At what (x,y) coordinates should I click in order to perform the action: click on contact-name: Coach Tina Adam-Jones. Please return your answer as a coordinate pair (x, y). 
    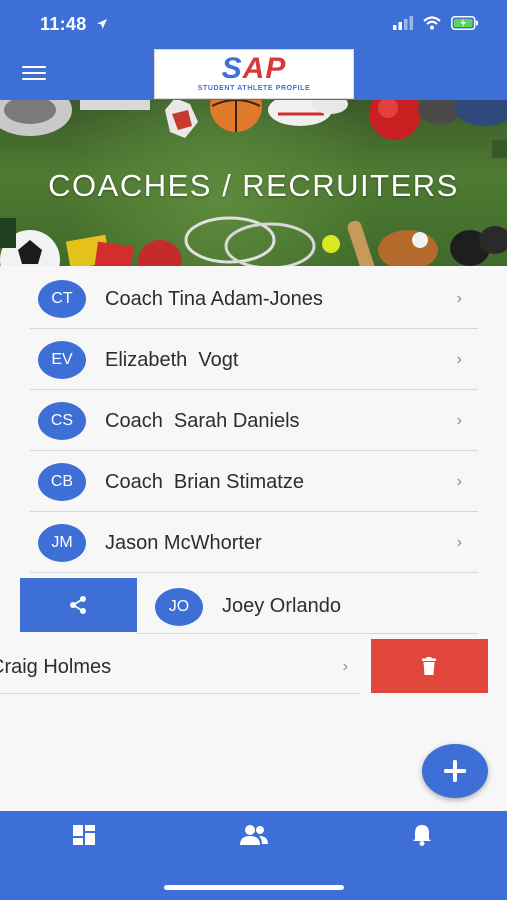
    Looking at the image, I should click on (214, 299).